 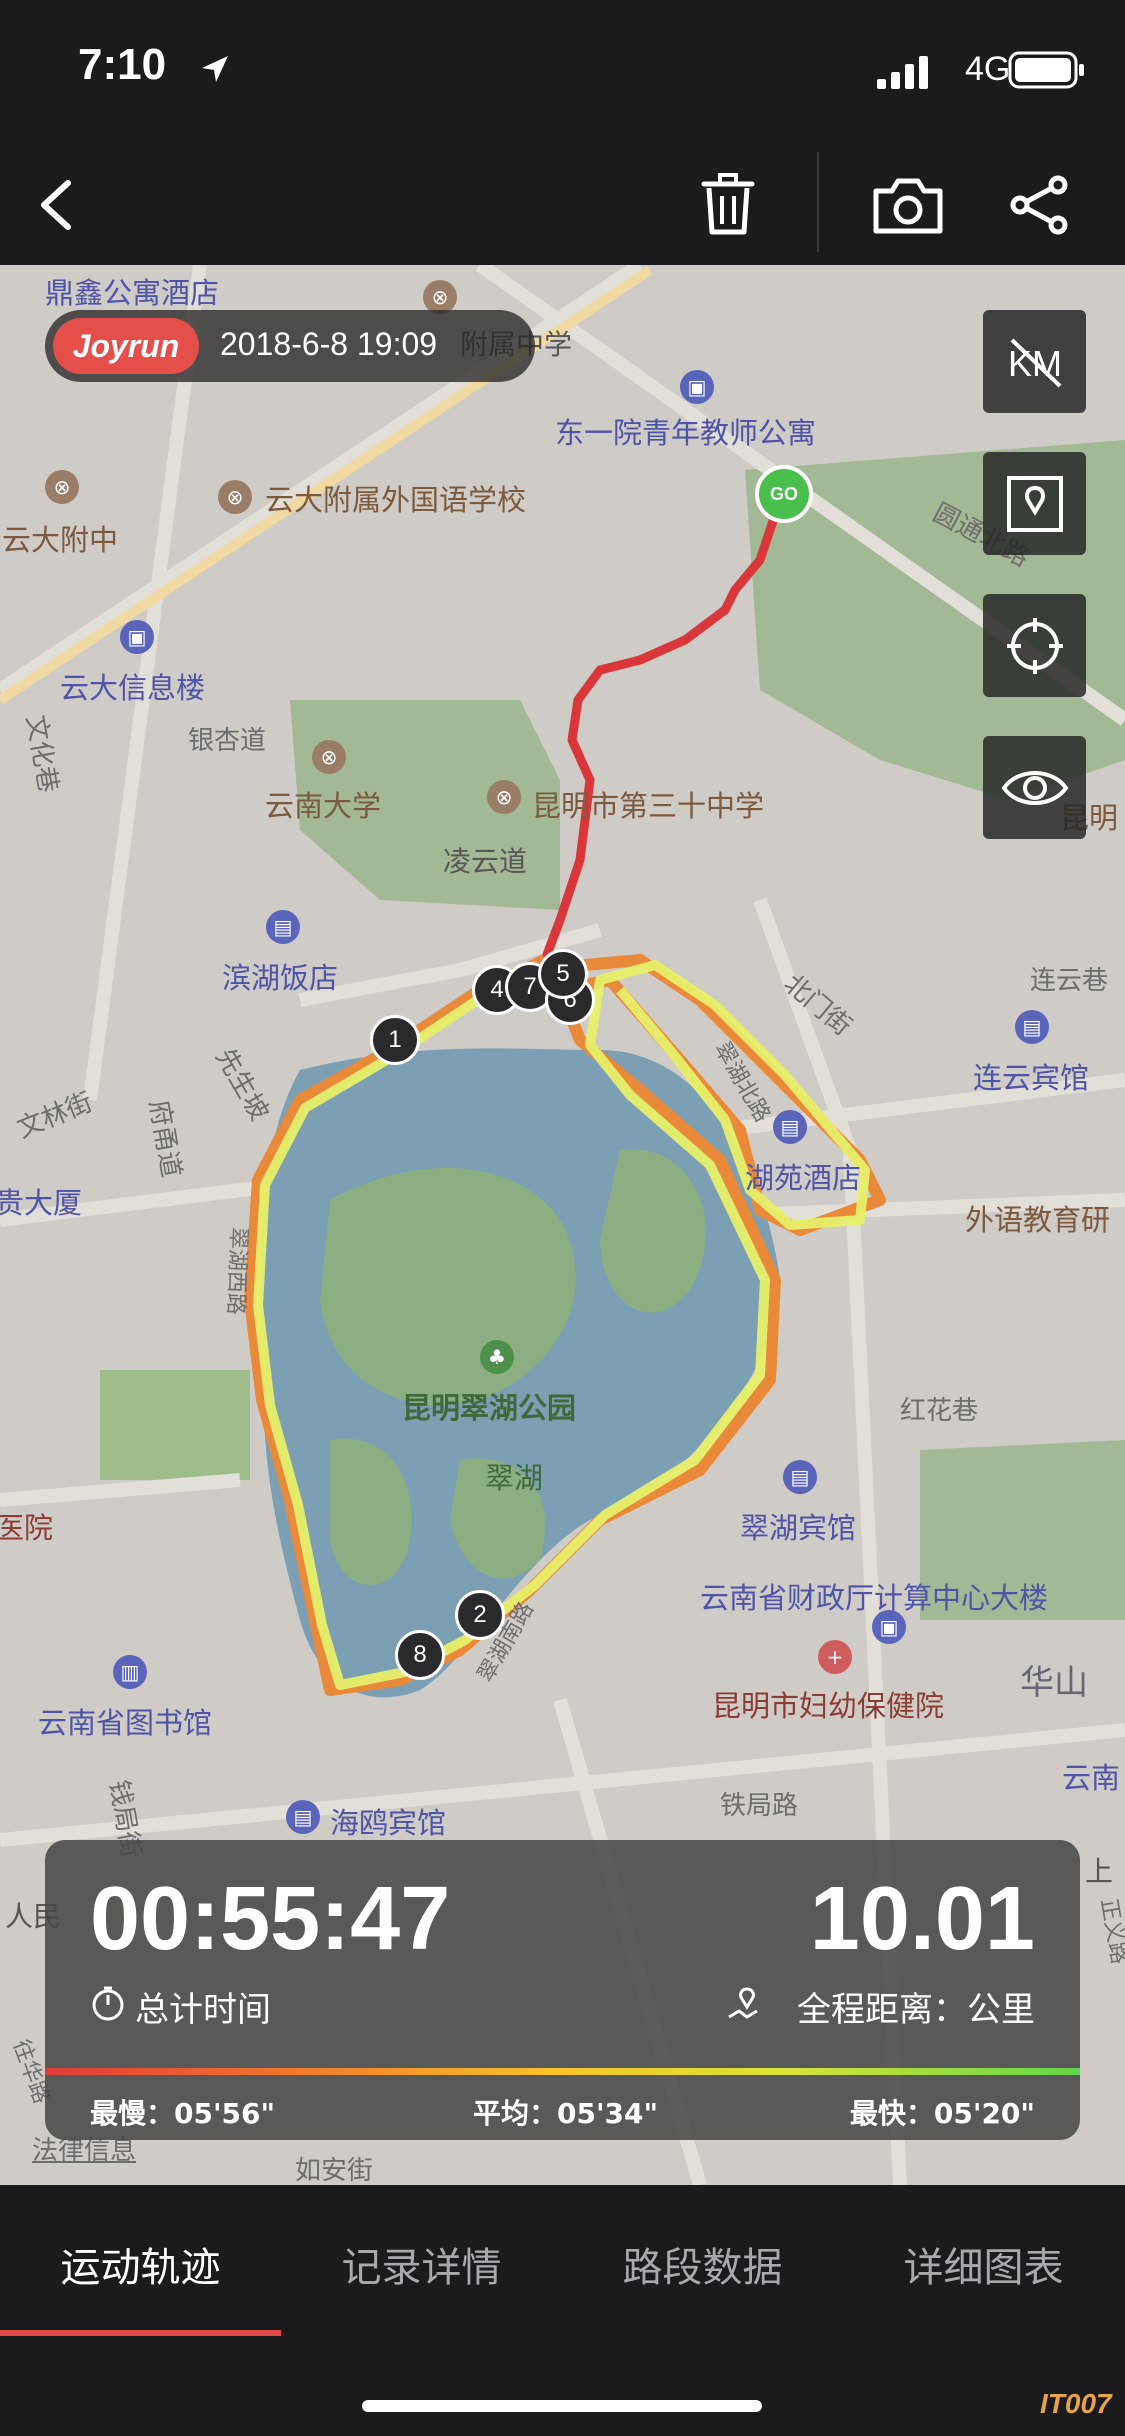 I want to click on distance-label: 全程距离：公里, so click(x=916, y=2010).